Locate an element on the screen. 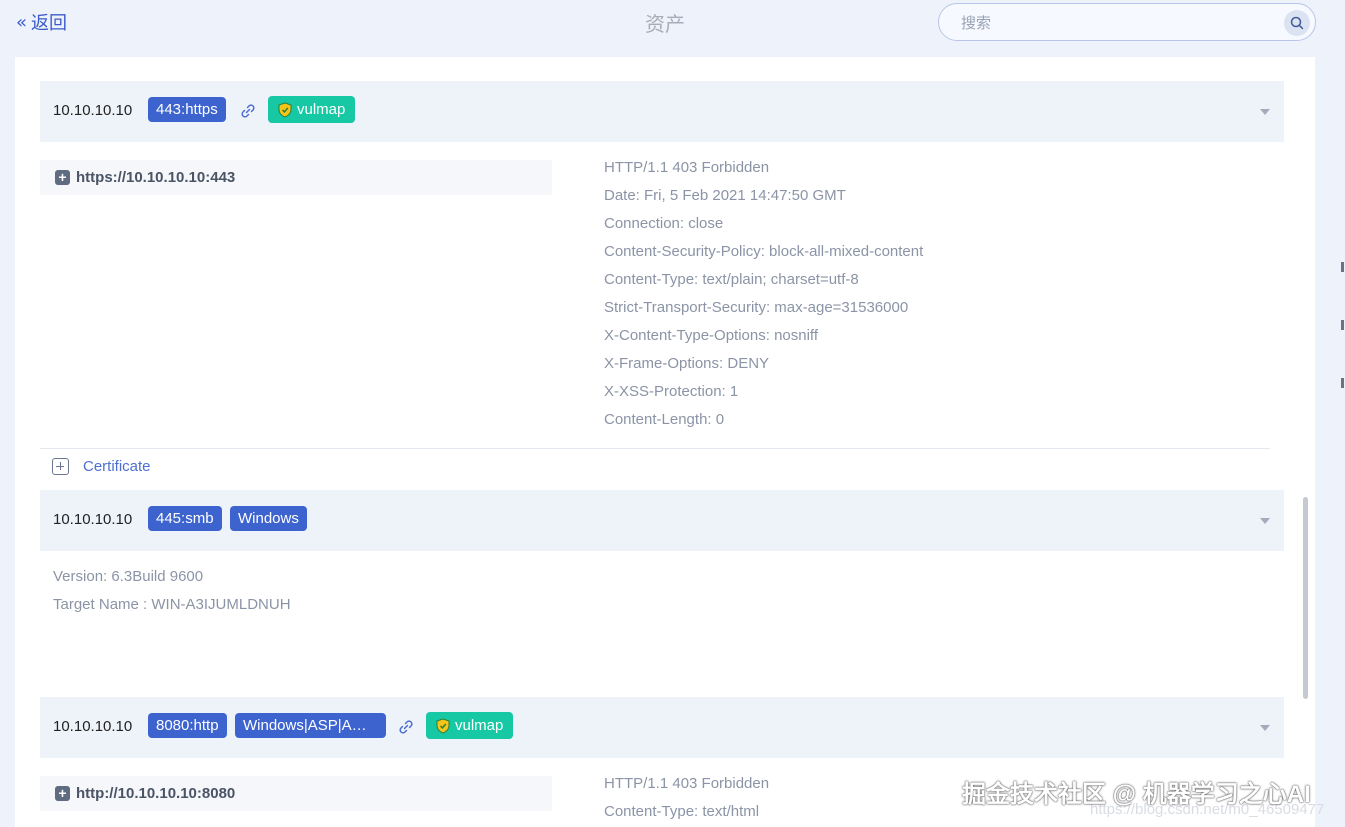  divider is located at coordinates (655, 448).